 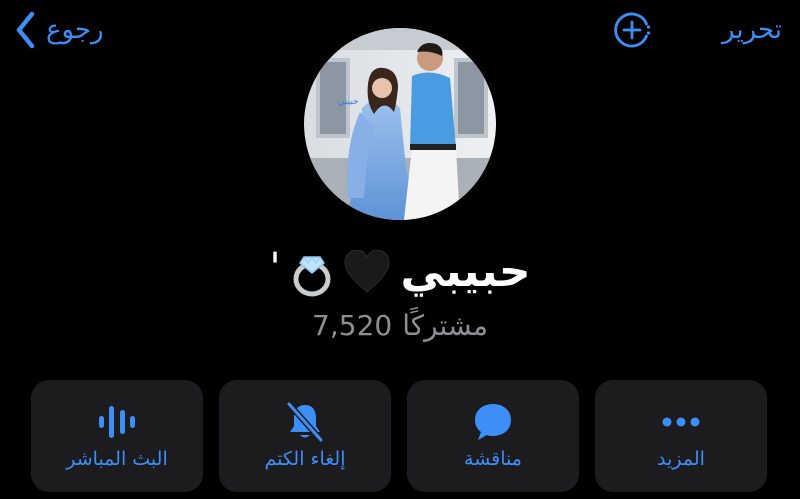 I want to click on channel-avatar: حبيبي, so click(x=400, y=124).